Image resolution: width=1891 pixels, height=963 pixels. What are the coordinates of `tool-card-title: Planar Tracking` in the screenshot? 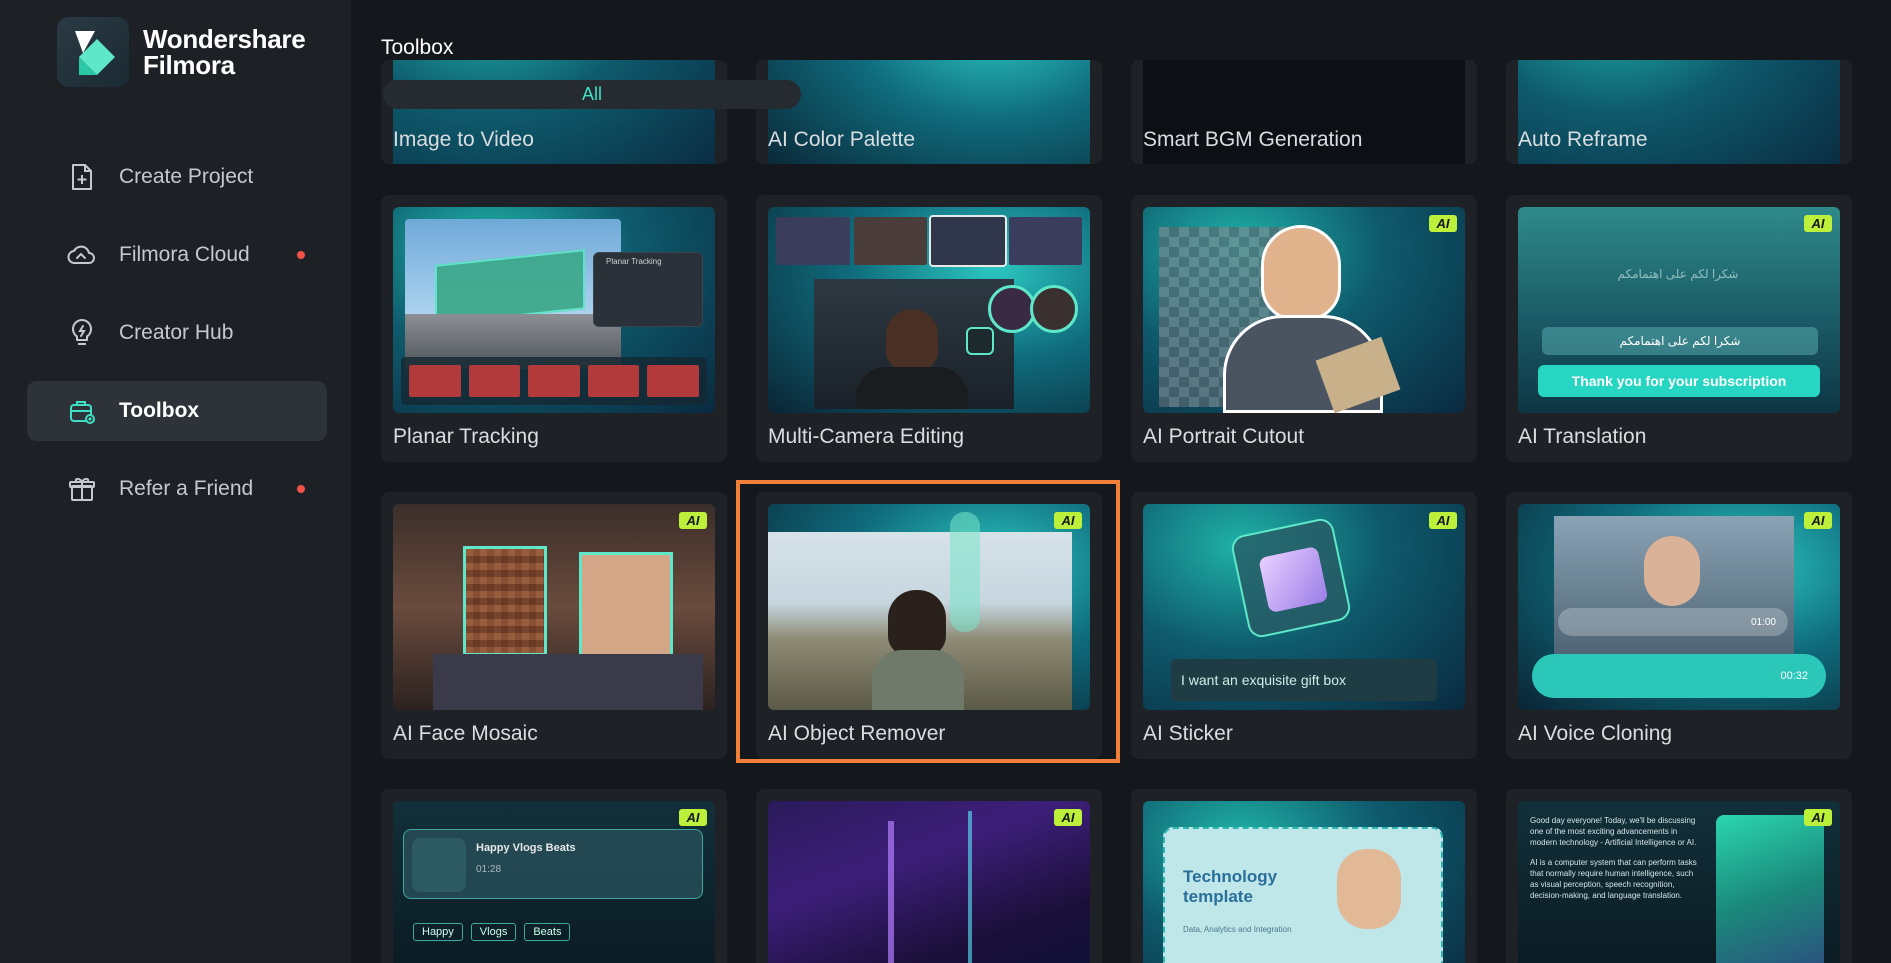 It's located at (466, 436).